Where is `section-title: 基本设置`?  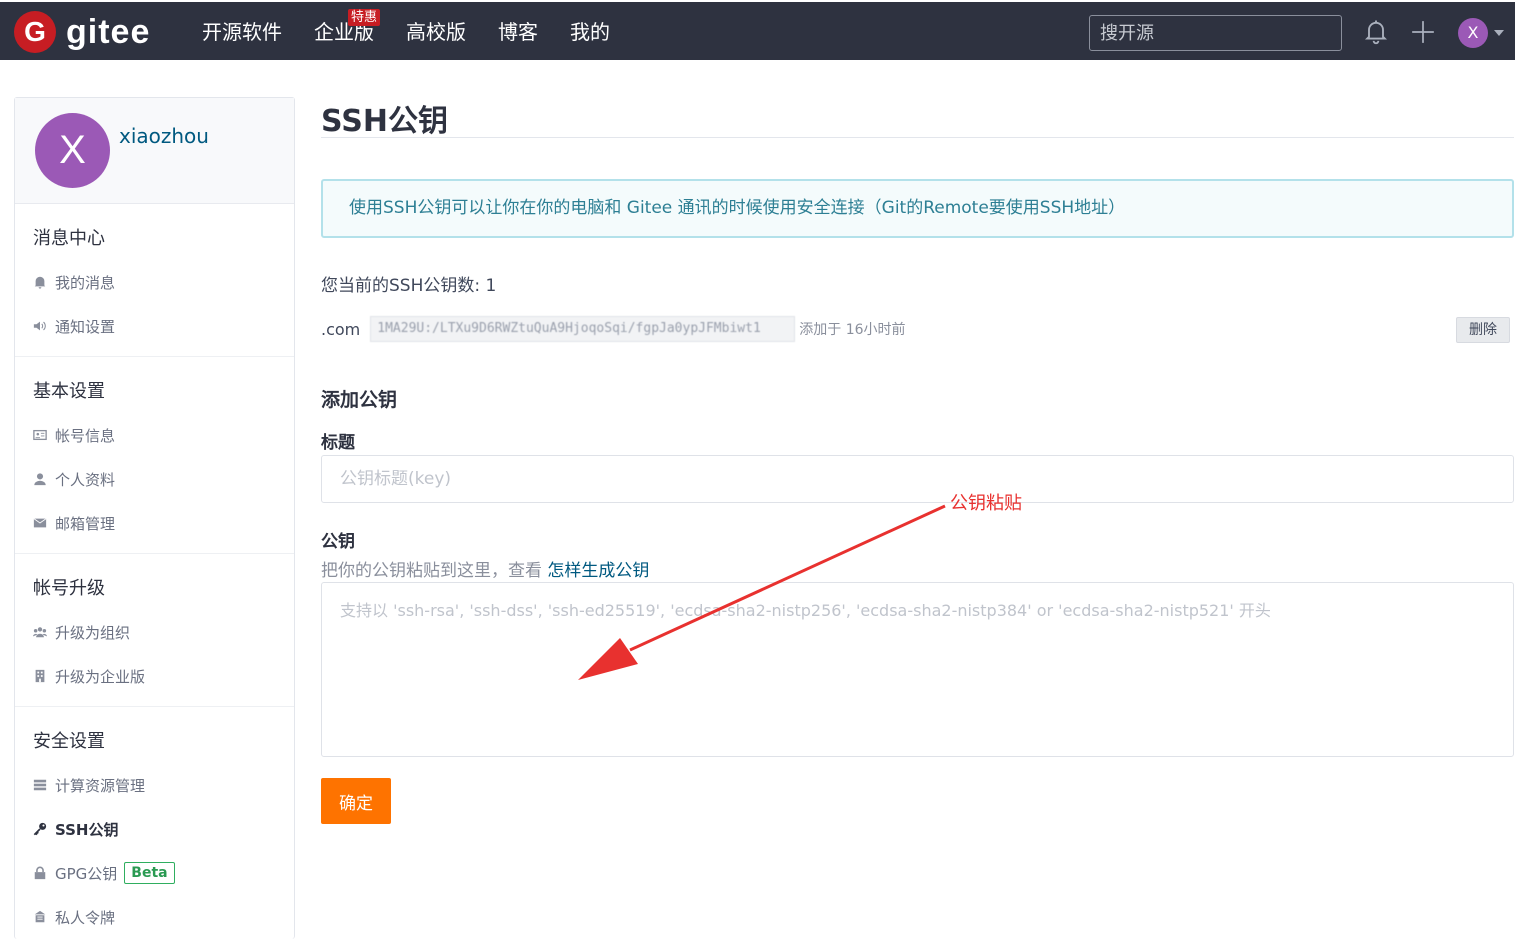 section-title: 基本设置 is located at coordinates (69, 391).